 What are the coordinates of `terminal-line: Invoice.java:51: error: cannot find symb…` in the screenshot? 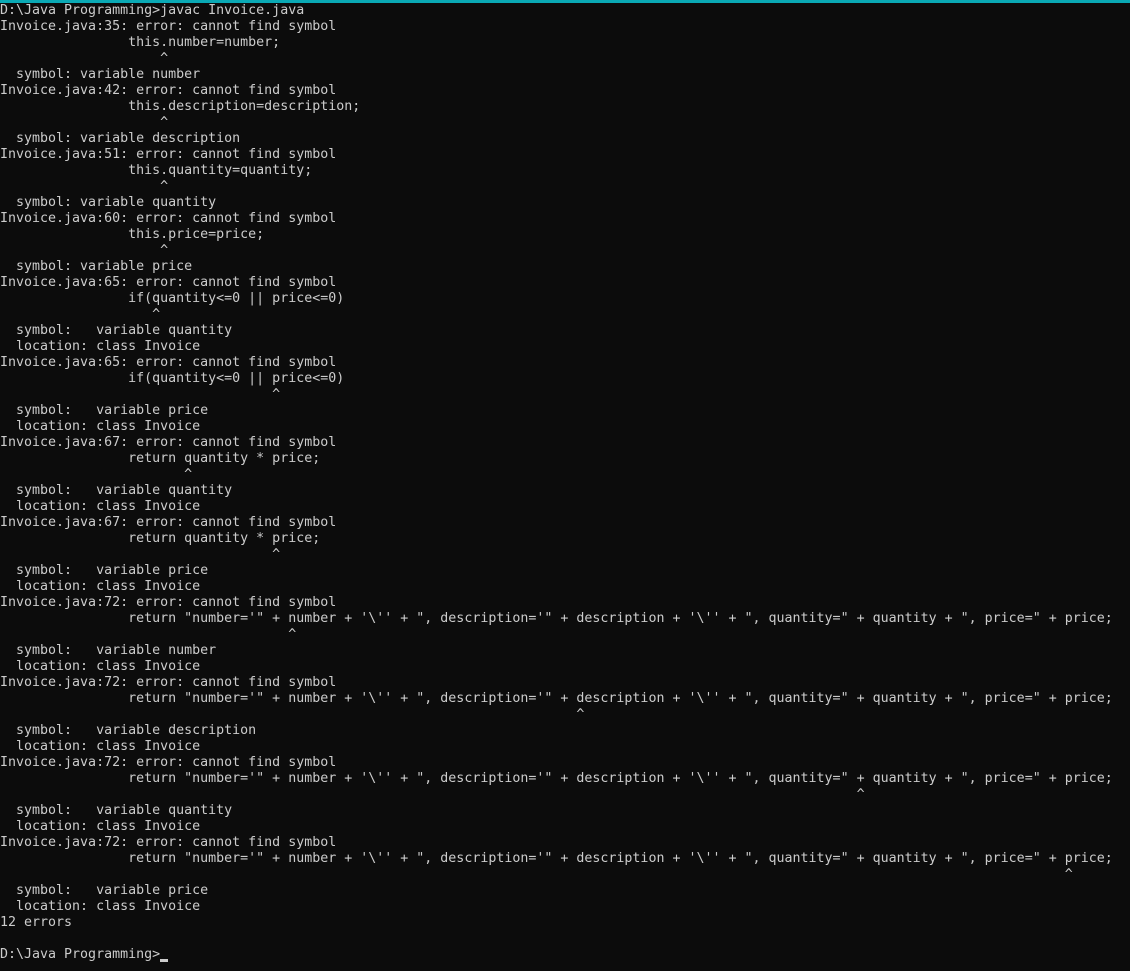 It's located at (168, 154).